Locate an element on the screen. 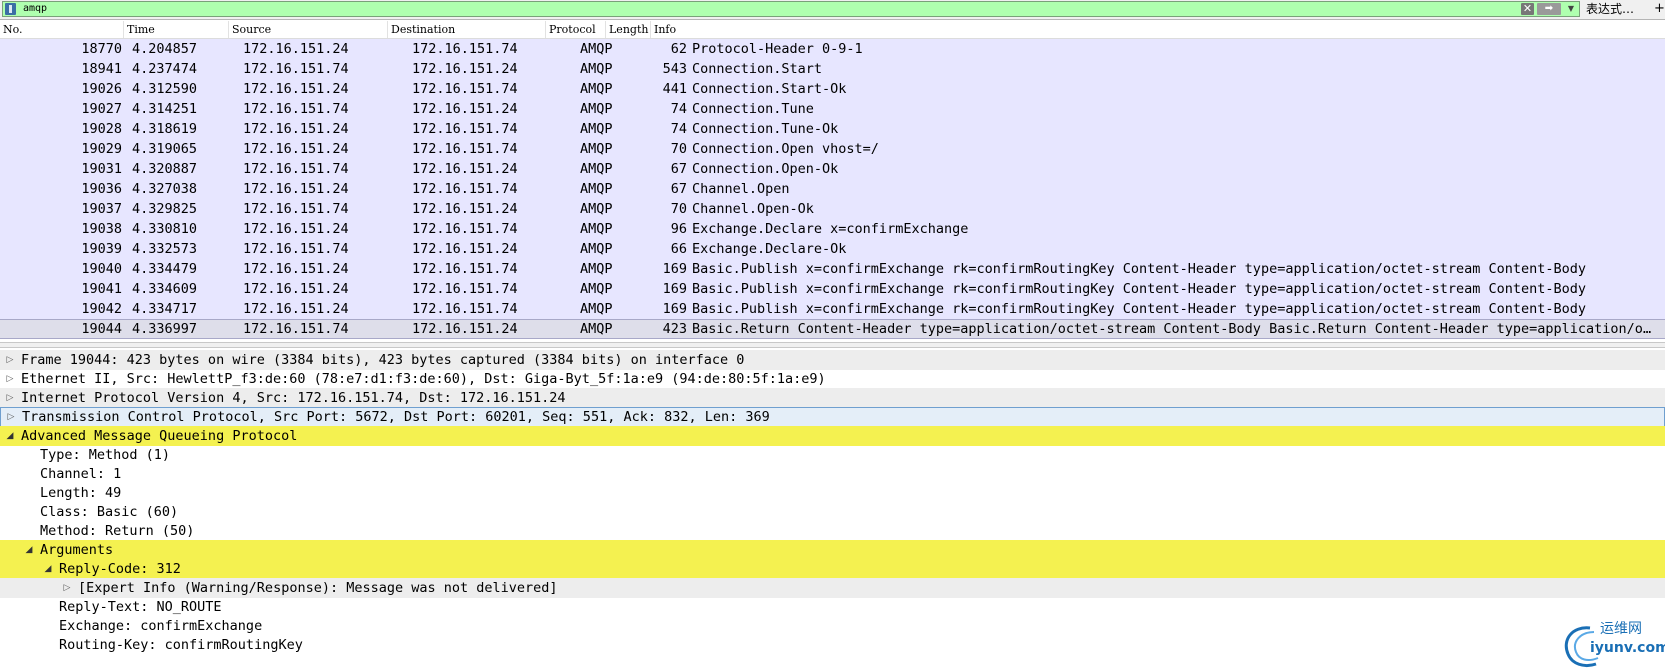 The width and height of the screenshot is (1665, 672). detail-tree-text: Routing-Key: confirmRoutingKey is located at coordinates (181, 645).